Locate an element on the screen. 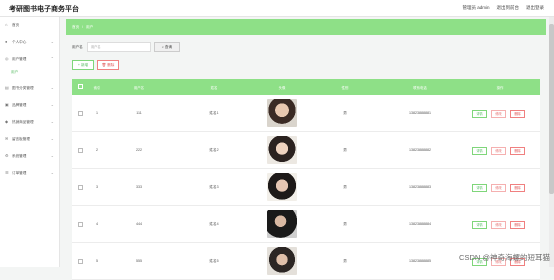  batch-delete-button: 🗑 删除 is located at coordinates (108, 65).